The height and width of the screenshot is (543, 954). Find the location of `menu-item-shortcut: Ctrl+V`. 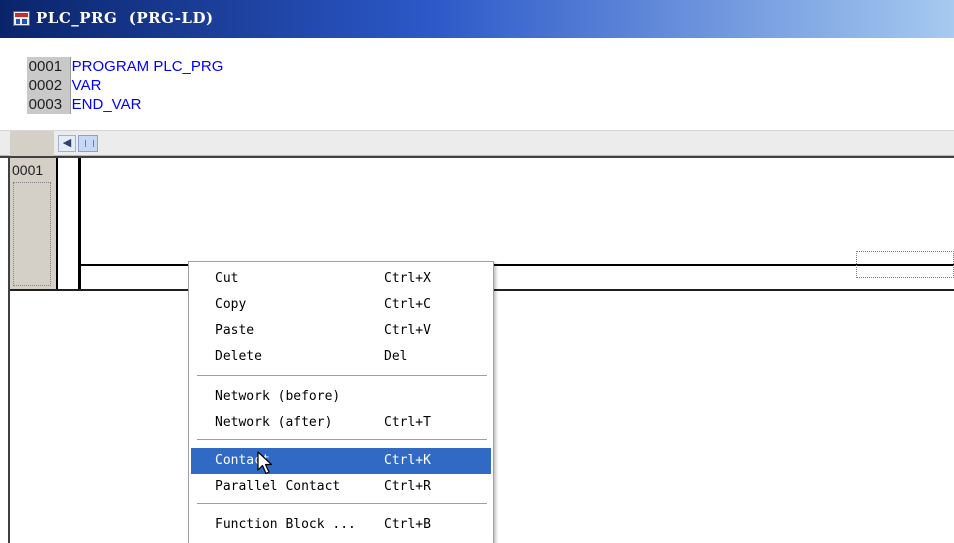

menu-item-shortcut: Ctrl+V is located at coordinates (407, 330).